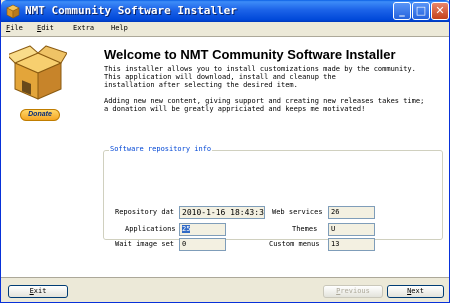  What do you see at coordinates (38, 291) in the screenshot?
I see `exit-button: Exit` at bounding box center [38, 291].